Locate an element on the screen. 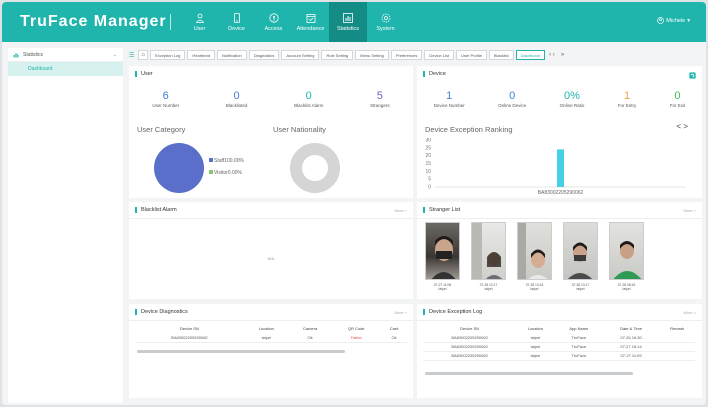 This screenshot has width=708, height=407. chart-icon is located at coordinates (16, 54).